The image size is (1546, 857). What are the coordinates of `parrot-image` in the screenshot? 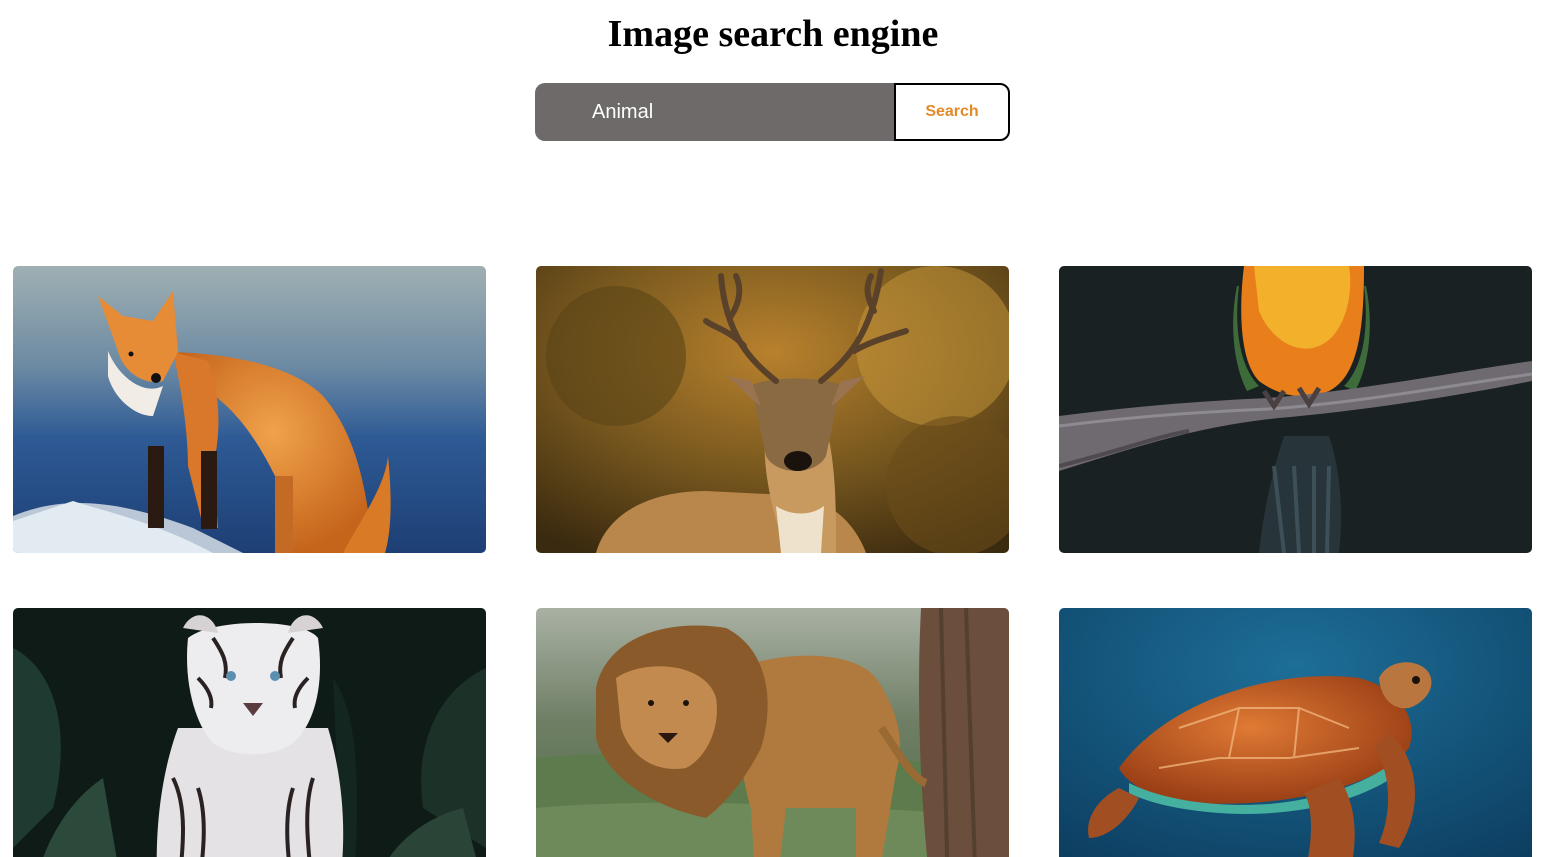 It's located at (1295, 409).